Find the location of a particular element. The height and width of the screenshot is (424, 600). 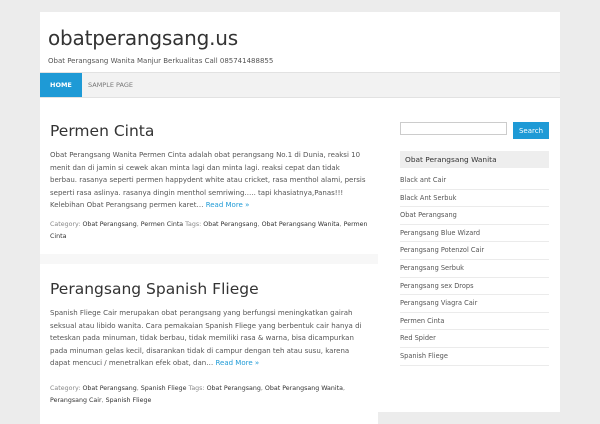

post-title: Perangsang Spanish Fliege is located at coordinates (154, 289).